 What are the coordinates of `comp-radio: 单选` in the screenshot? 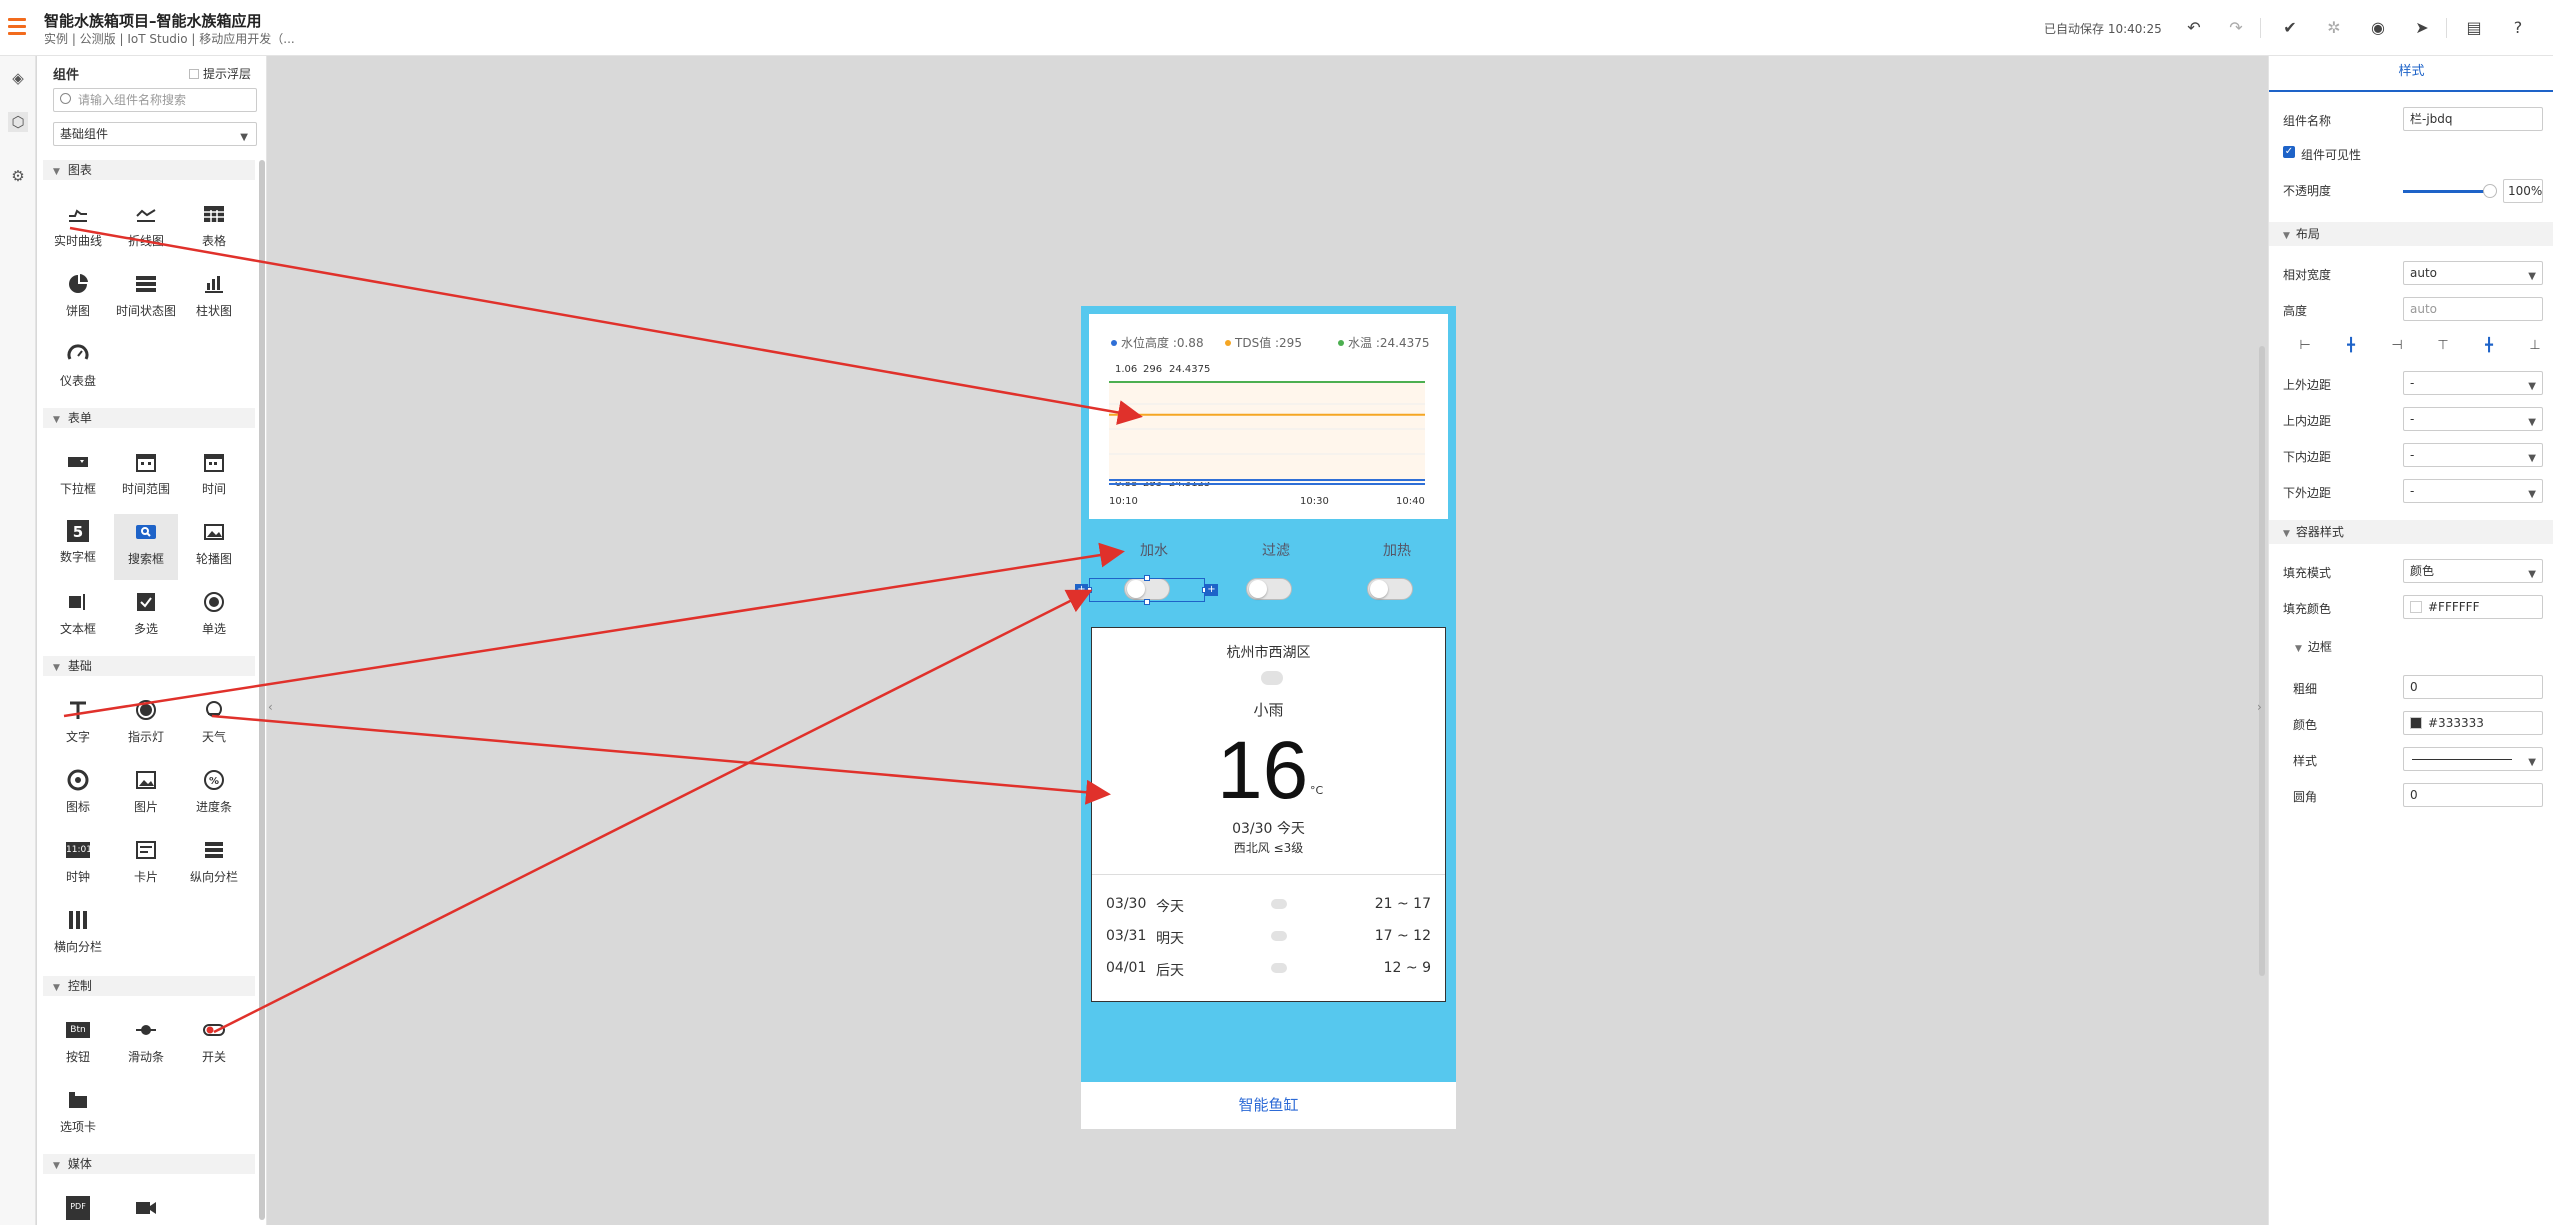 It's located at (214, 620).